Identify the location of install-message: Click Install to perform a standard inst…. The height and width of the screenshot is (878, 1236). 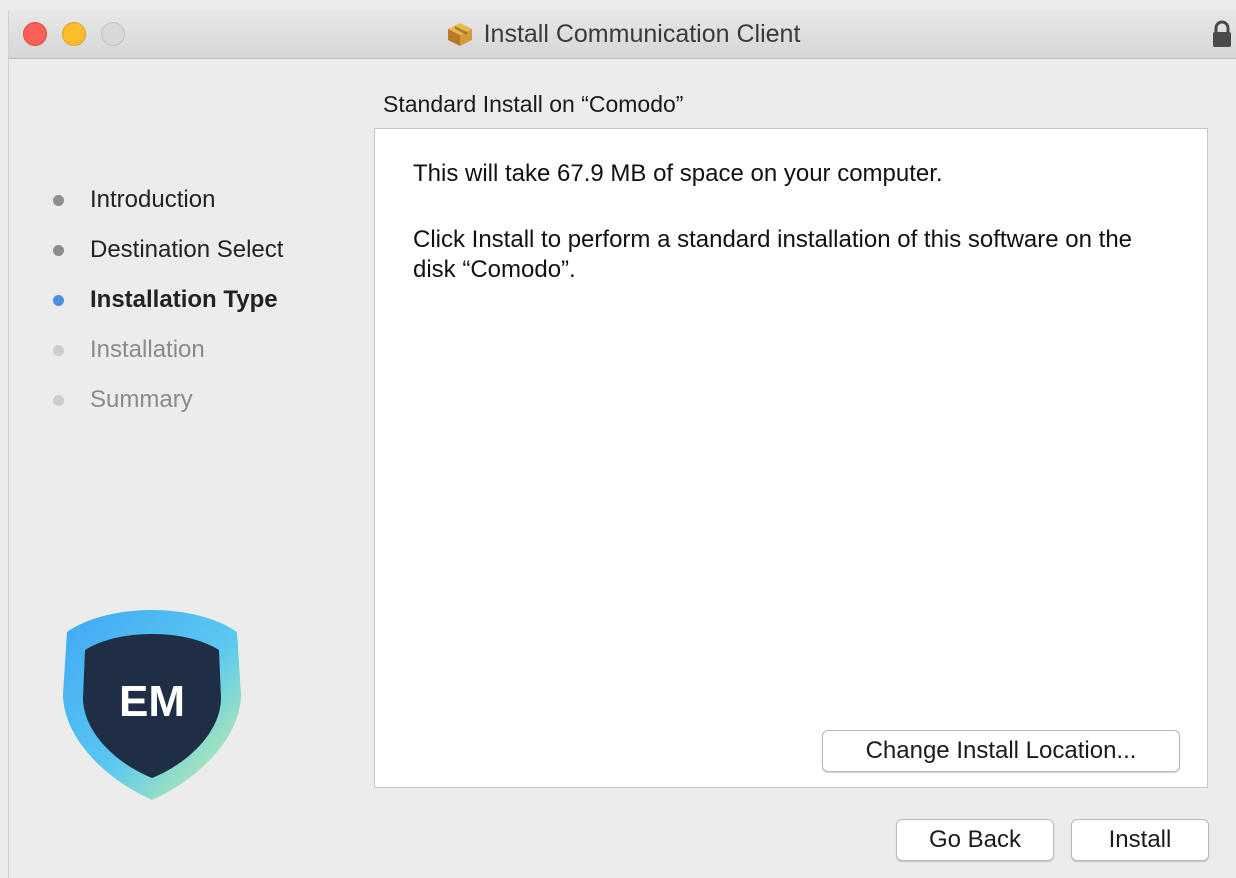
(773, 254).